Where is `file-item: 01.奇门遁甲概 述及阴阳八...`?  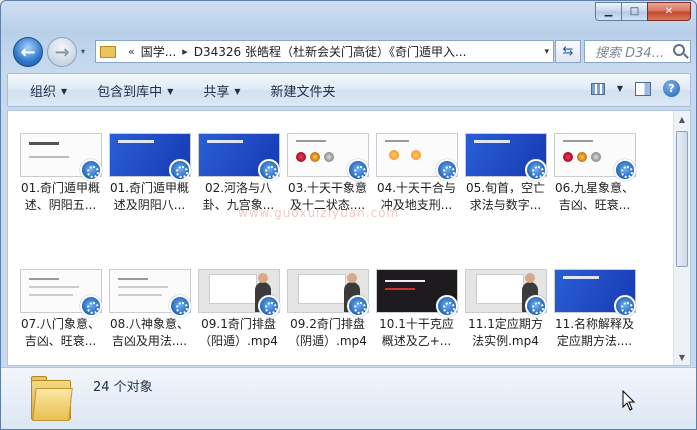 file-item: 01.奇门遁甲概 述及阴阳八... is located at coordinates (149, 181).